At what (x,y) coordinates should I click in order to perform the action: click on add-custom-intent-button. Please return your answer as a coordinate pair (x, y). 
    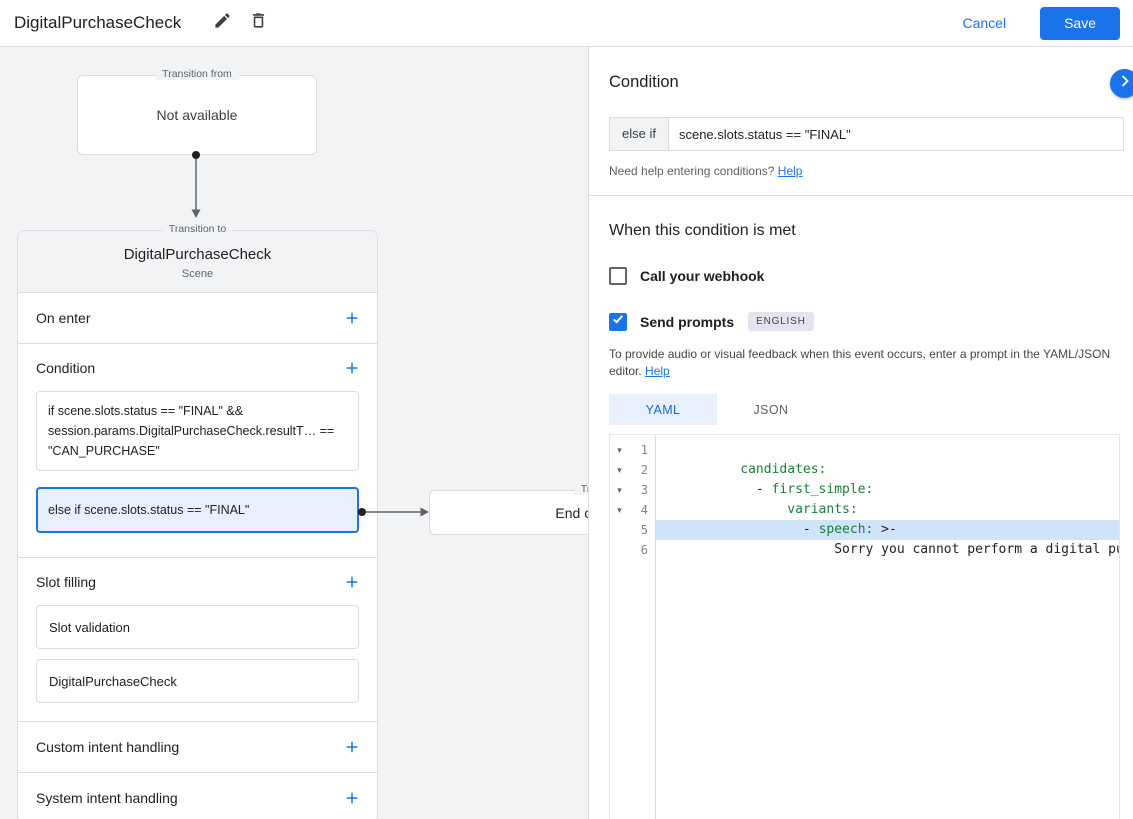
    Looking at the image, I should click on (352, 747).